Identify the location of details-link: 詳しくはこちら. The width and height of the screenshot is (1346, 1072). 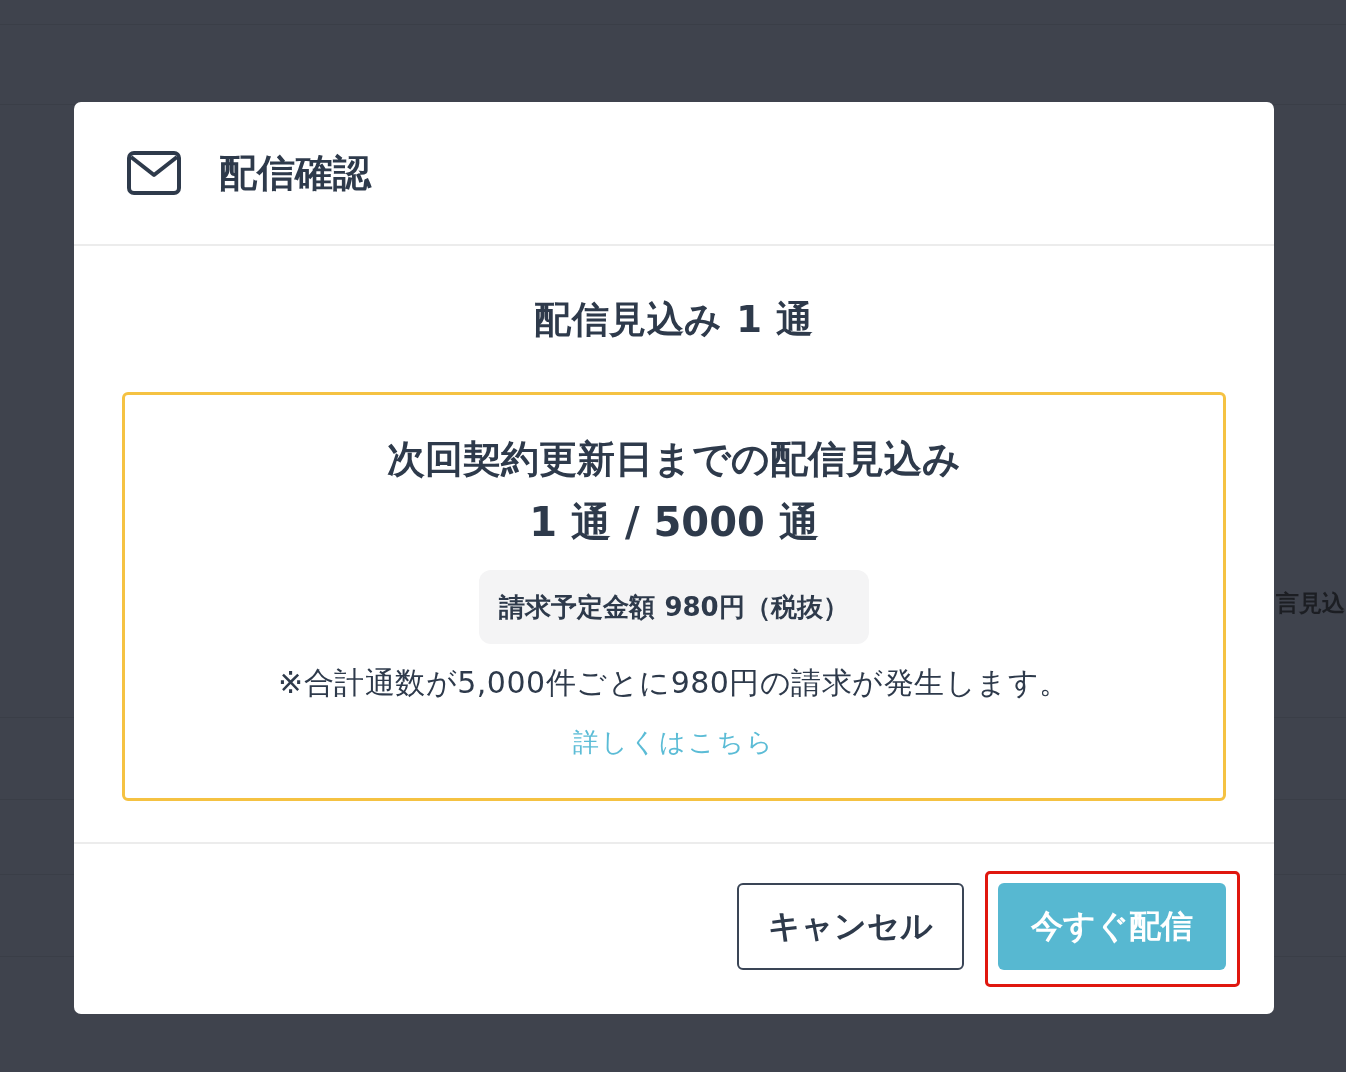
(674, 742).